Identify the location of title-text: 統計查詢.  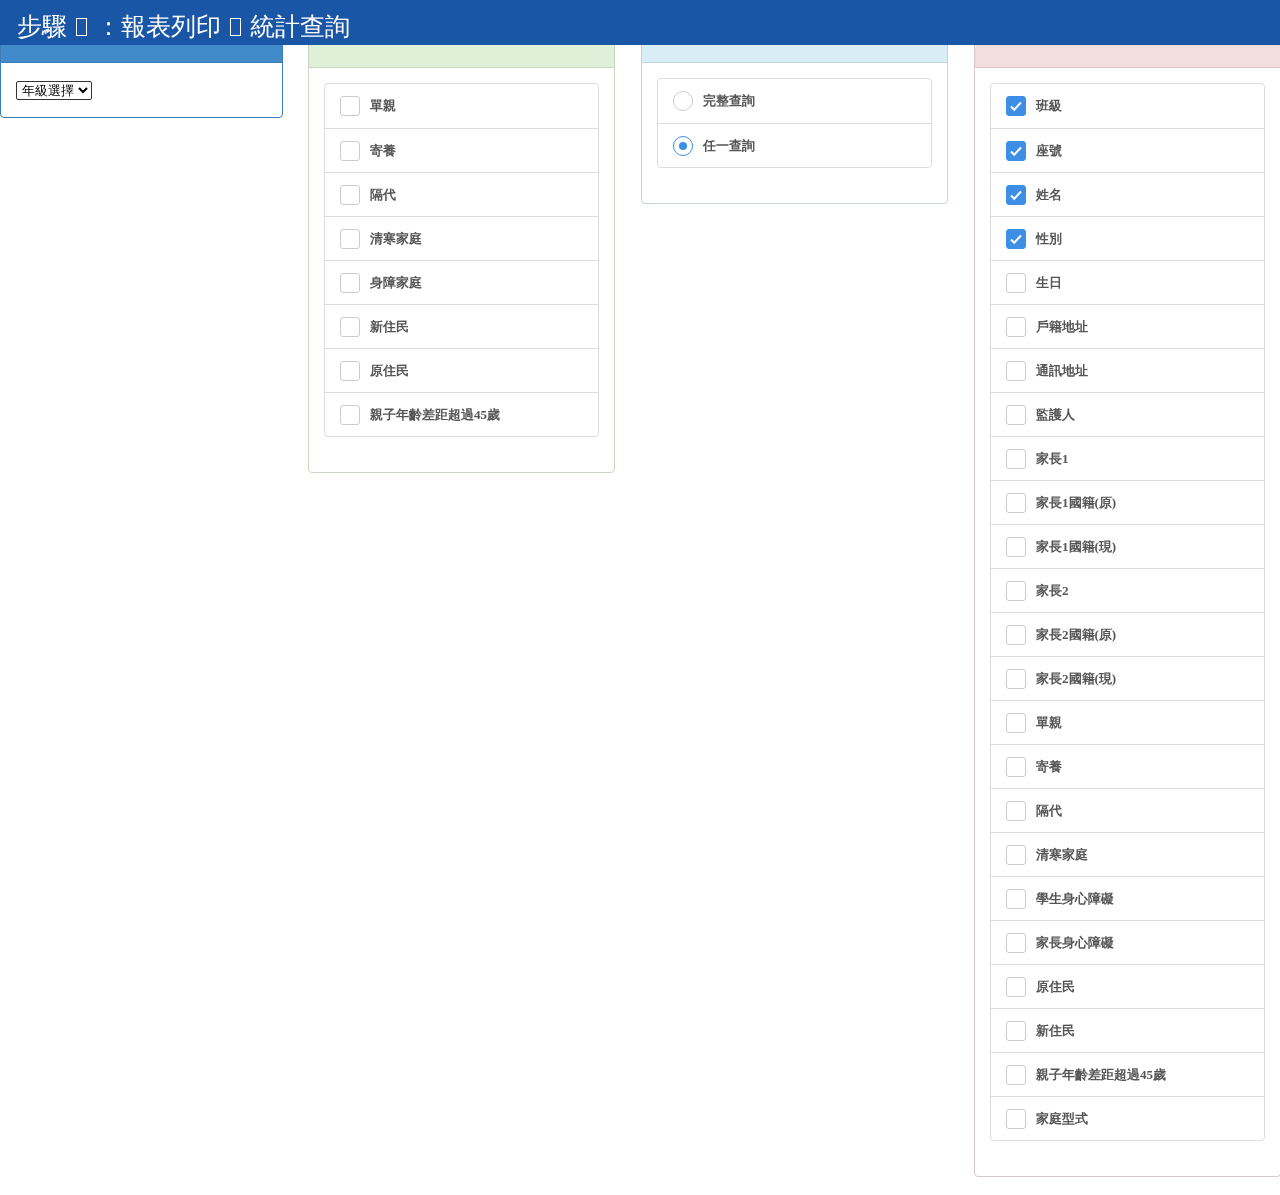
(300, 26).